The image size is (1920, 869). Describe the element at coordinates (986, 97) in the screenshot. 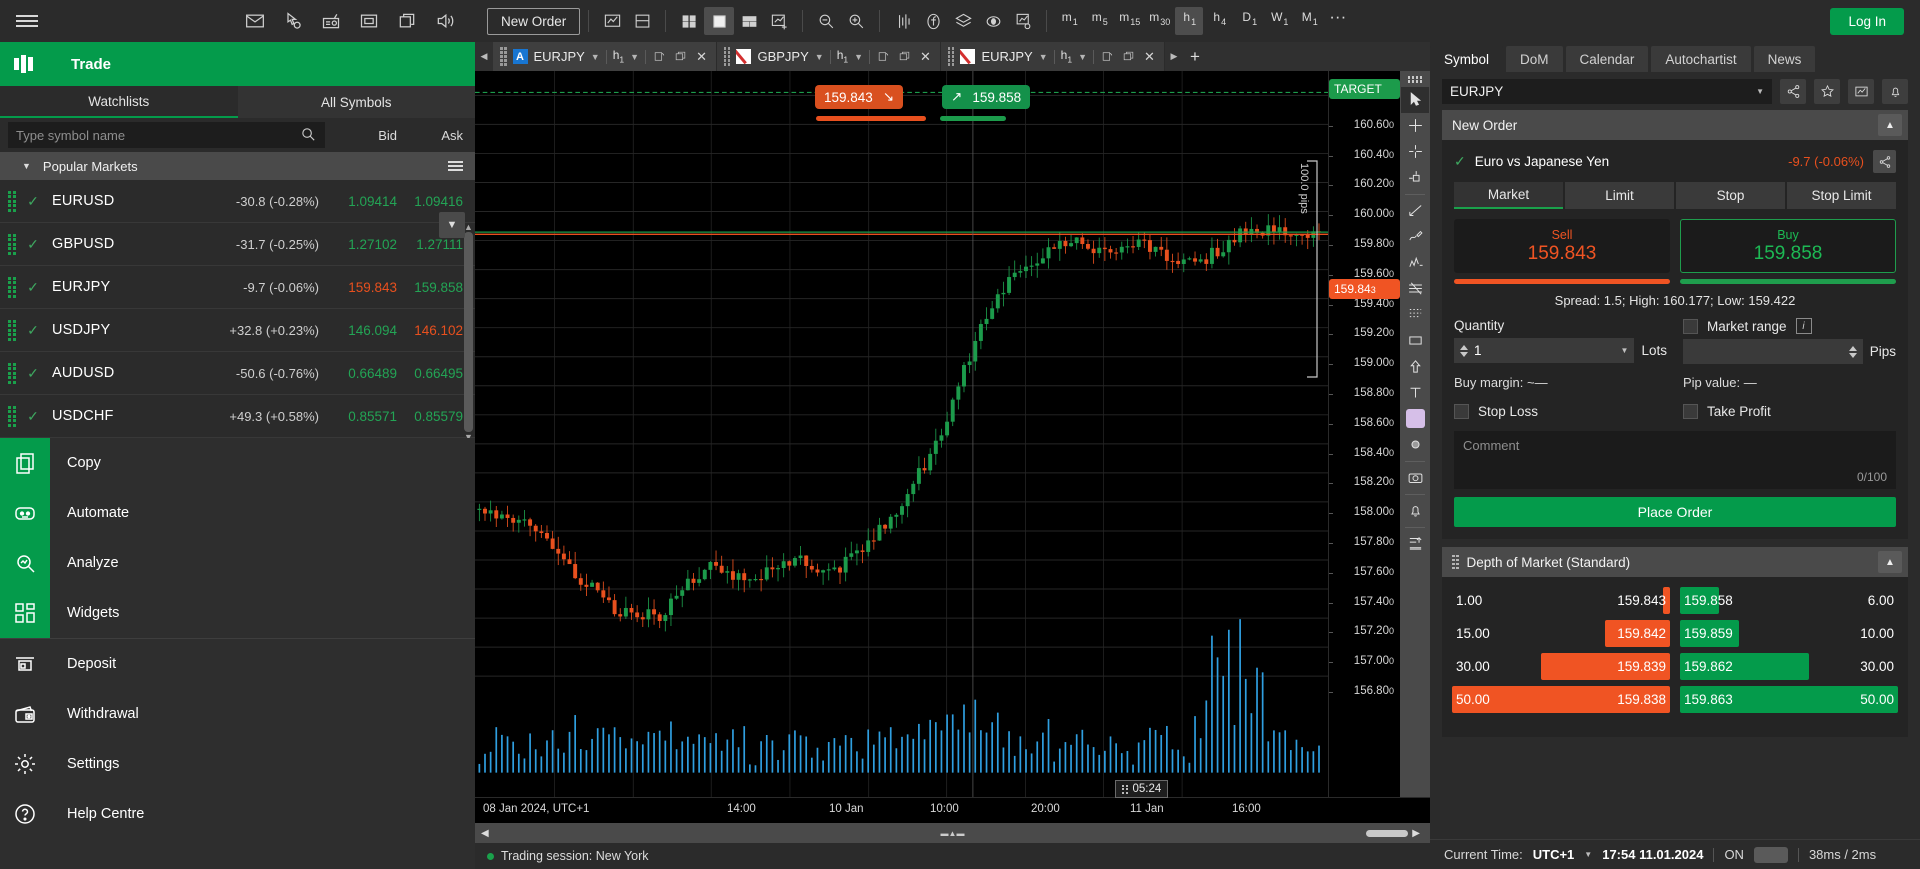

I see `chart-buy-badge: ↗ 159.858` at that location.